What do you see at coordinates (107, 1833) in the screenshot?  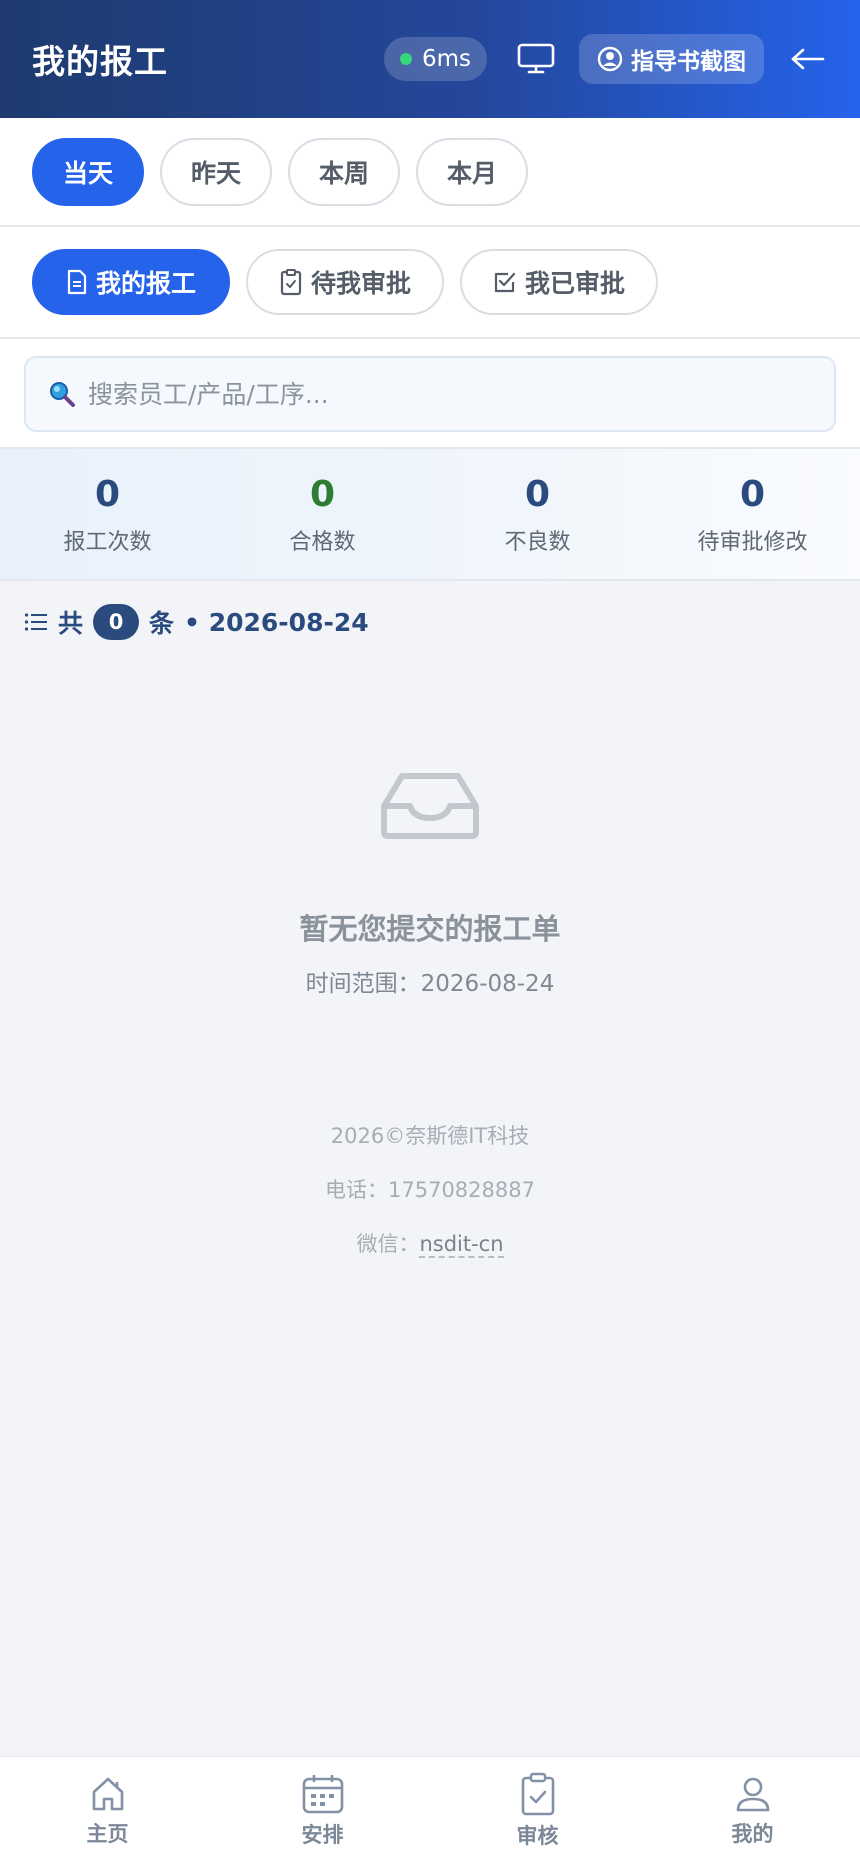 I see `nav-label: 主页` at bounding box center [107, 1833].